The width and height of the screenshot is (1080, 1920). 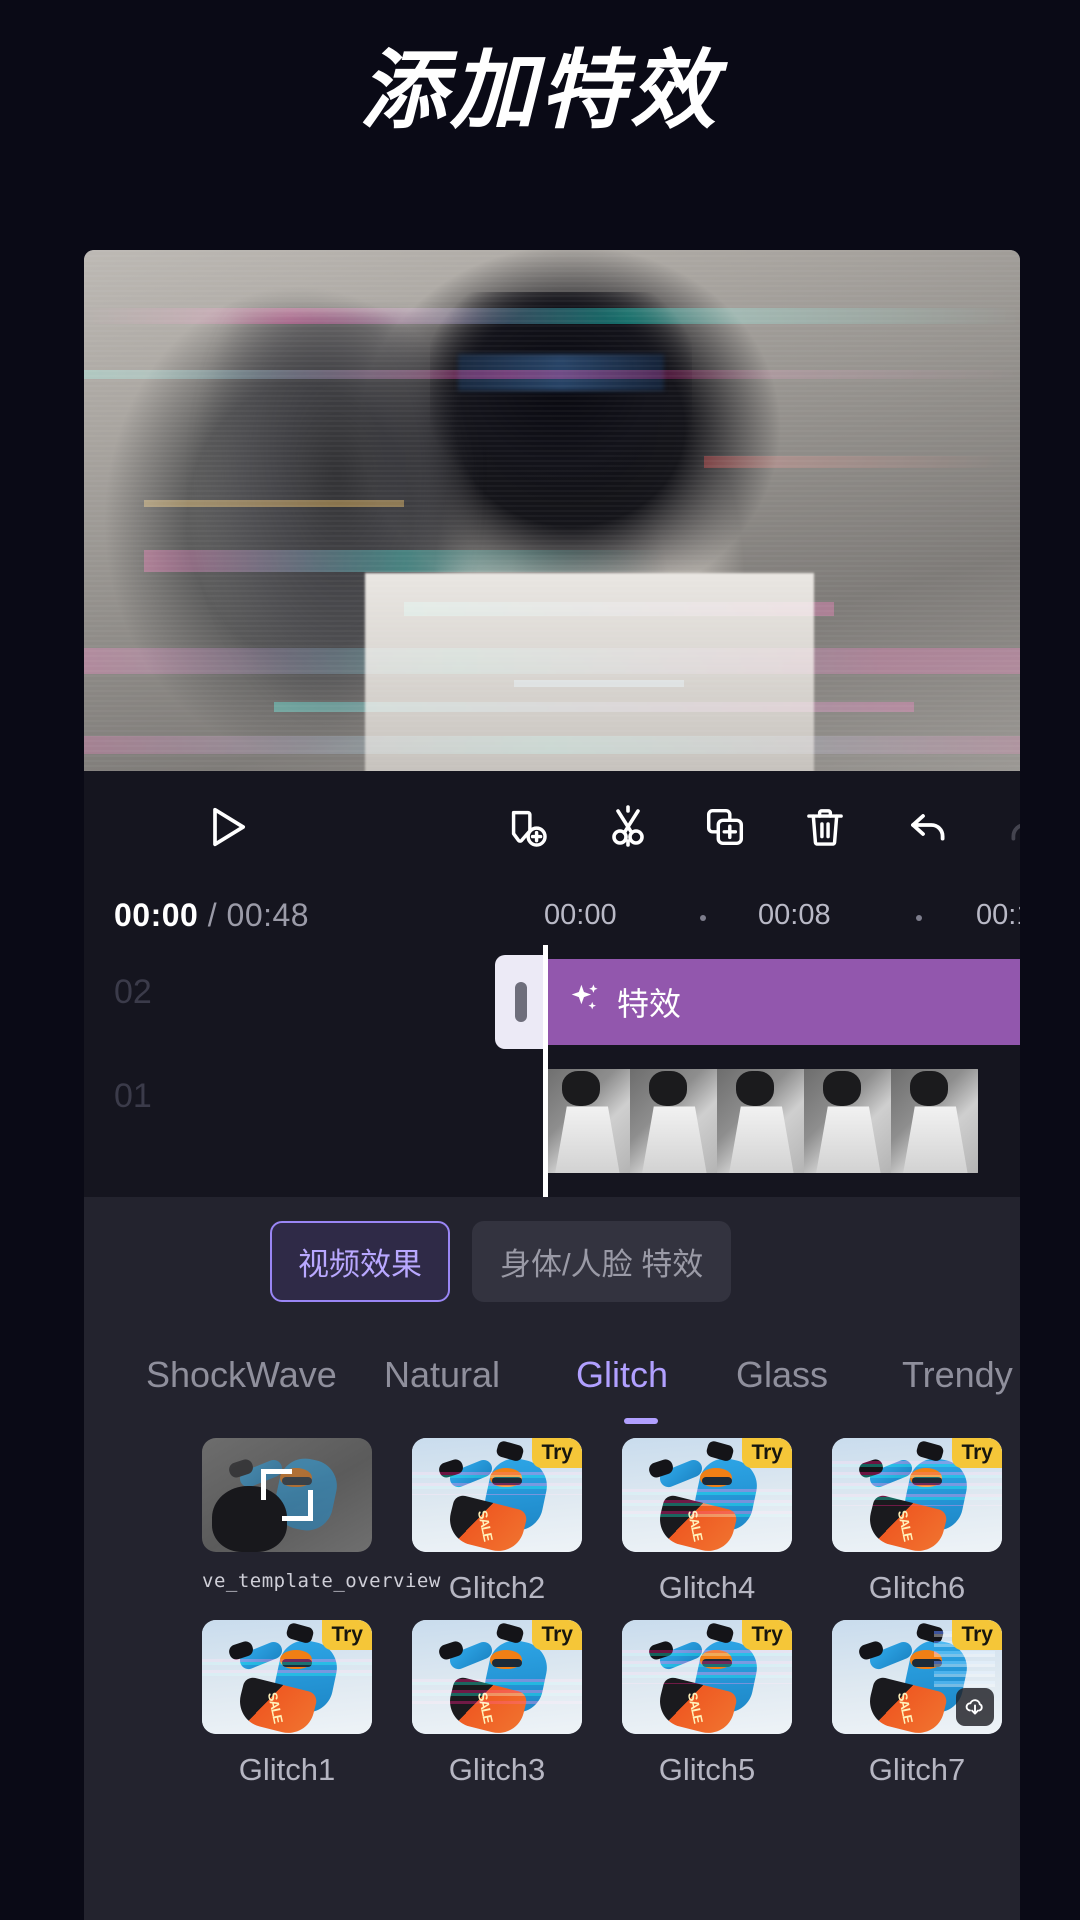 I want to click on mode-pill-body-face-effects: 身体/人脸 特效, so click(x=602, y=1261).